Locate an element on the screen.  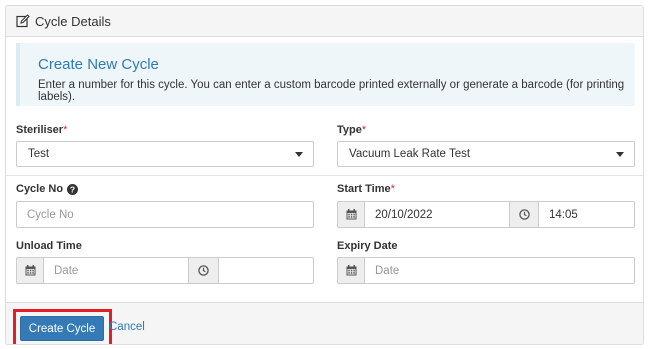
type-value: Vacuum Leak Rate Test is located at coordinates (410, 154).